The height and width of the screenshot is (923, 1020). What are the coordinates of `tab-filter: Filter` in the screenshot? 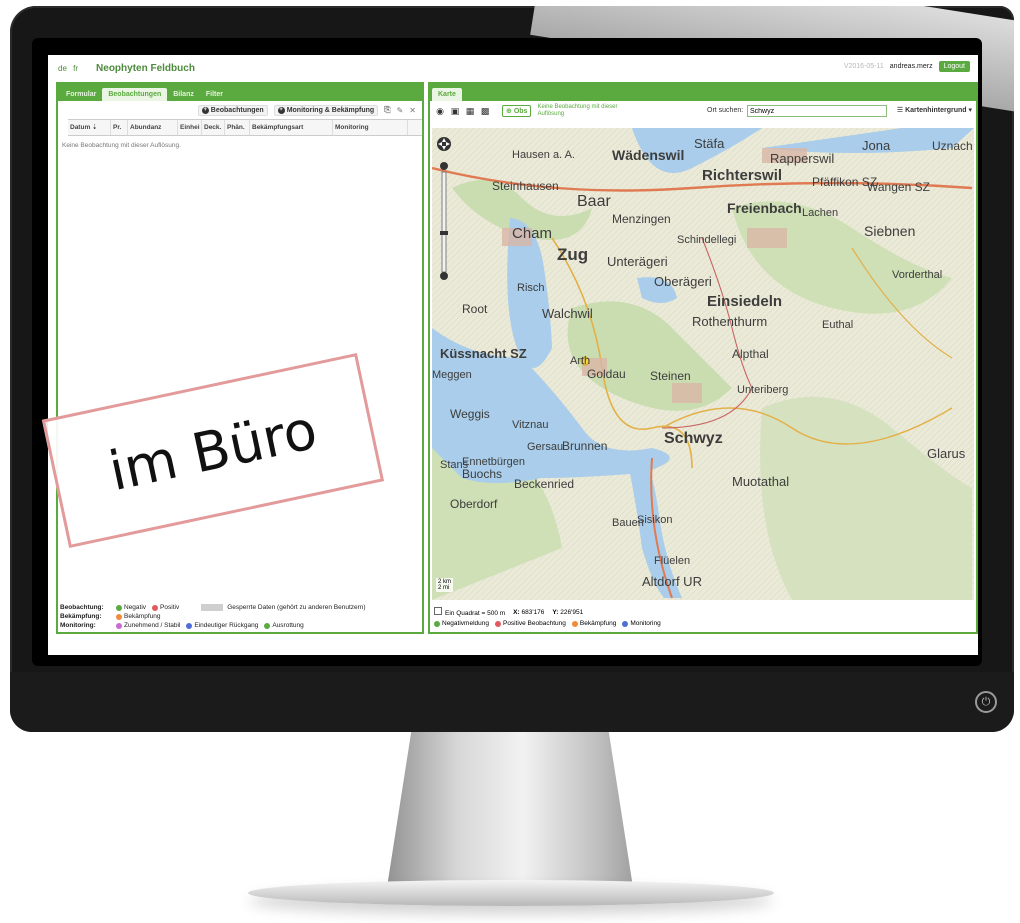 It's located at (214, 94).